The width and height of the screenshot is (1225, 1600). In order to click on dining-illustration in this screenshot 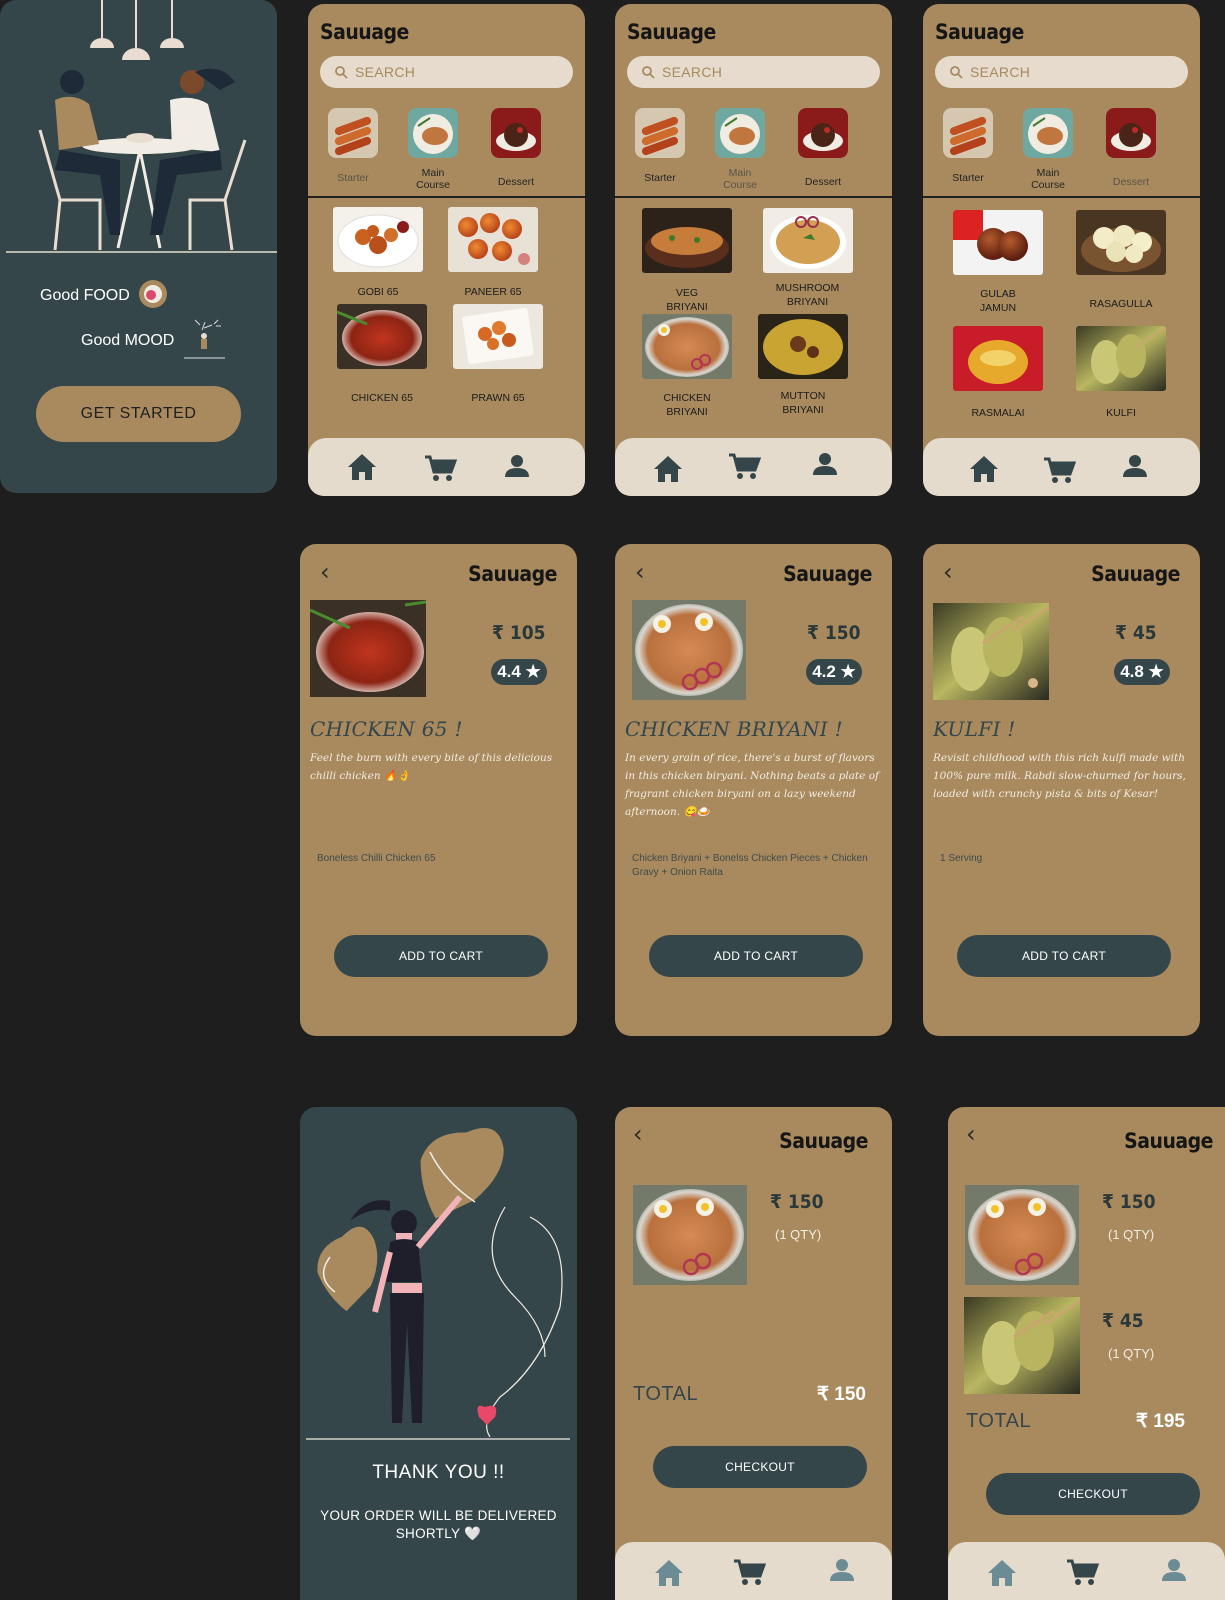, I will do `click(141, 126)`.